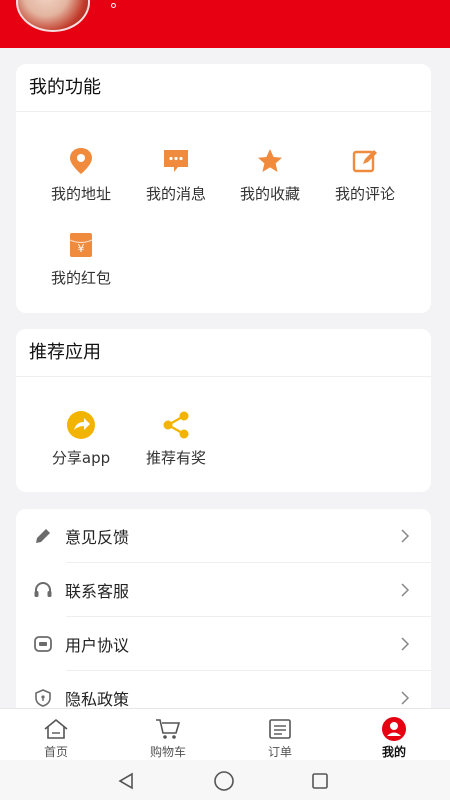 This screenshot has height=800, width=450. I want to click on bottom-tab-bar: 首页 购物车 订单 我的, so click(225, 734).